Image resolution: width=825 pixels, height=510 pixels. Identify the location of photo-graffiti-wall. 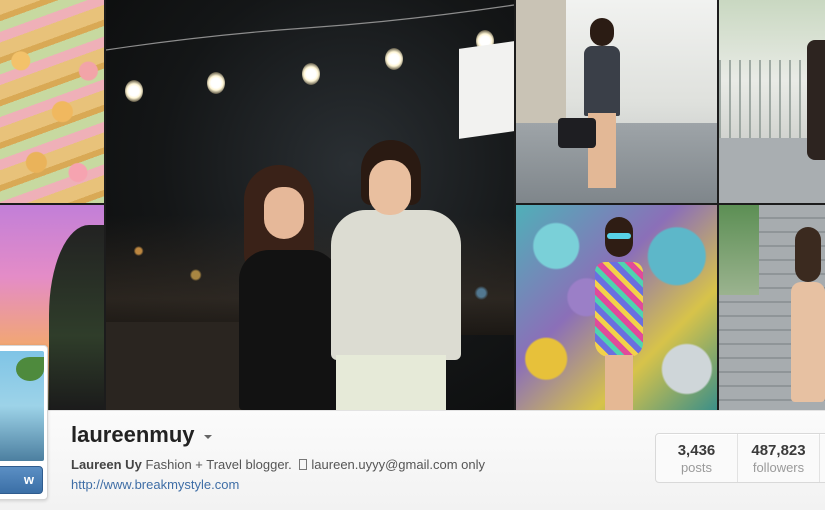
(616, 307).